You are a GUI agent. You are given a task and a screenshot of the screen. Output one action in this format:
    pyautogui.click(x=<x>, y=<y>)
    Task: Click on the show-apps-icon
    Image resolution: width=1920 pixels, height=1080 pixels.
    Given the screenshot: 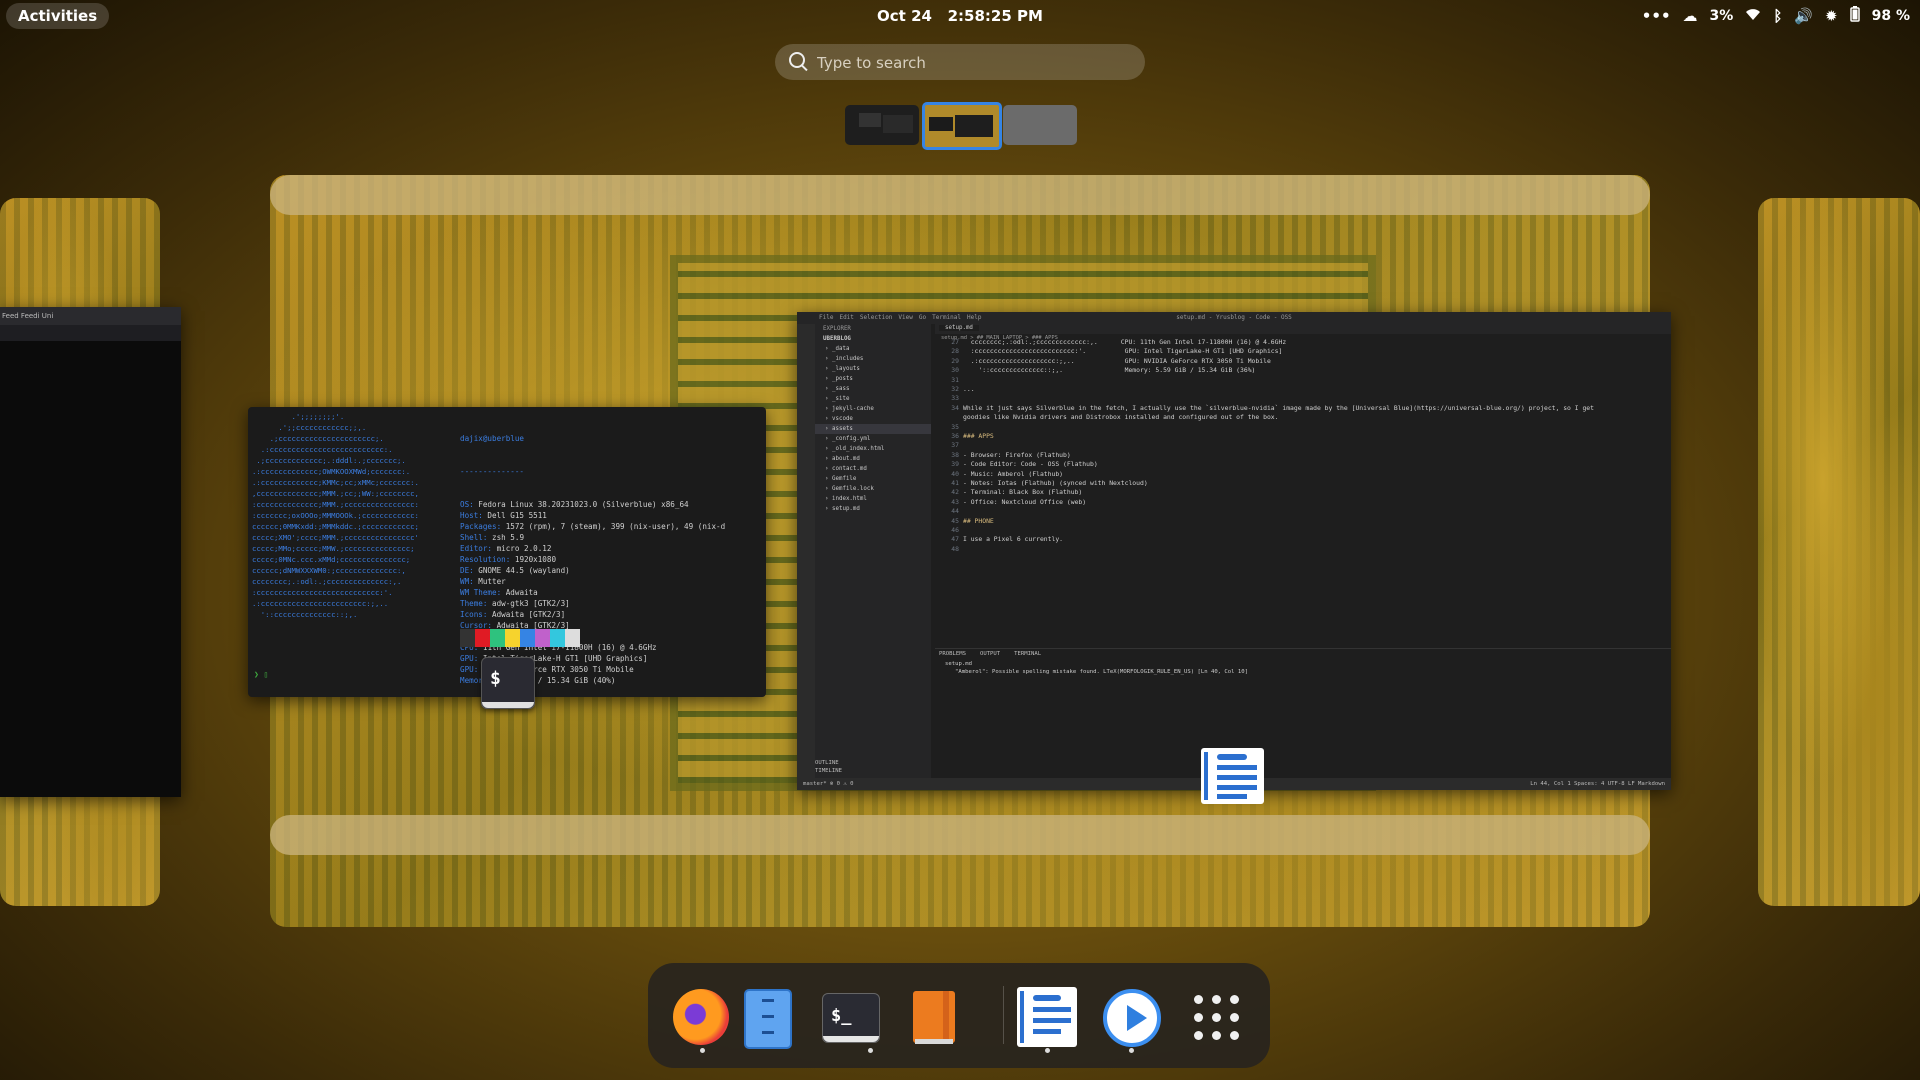 What is the action you would take?
    pyautogui.click(x=1216, y=1017)
    